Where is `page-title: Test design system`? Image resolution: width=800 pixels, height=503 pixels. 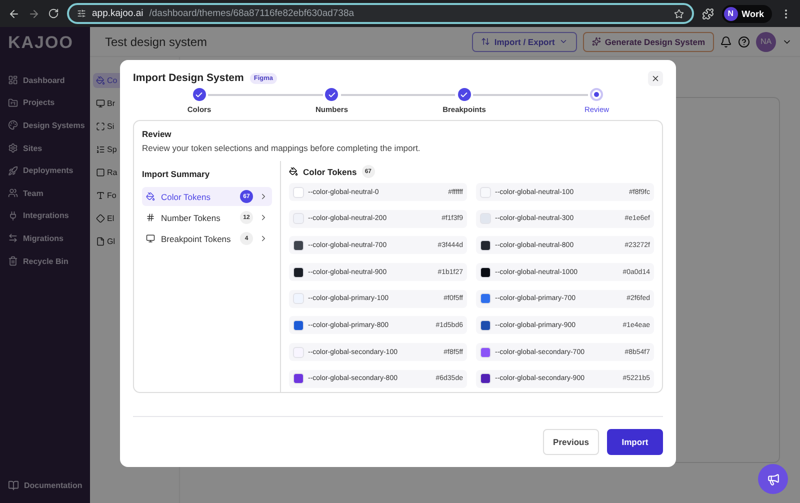
page-title: Test design system is located at coordinates (156, 41).